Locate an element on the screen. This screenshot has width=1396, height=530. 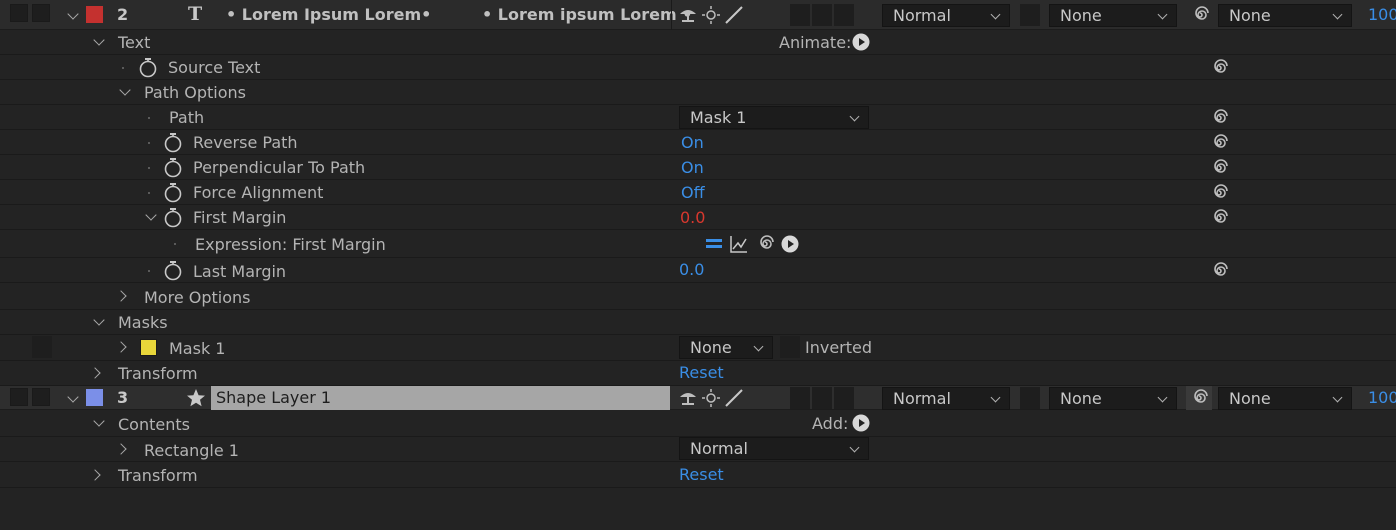
mask-color-swatch is located at coordinates (148, 347).